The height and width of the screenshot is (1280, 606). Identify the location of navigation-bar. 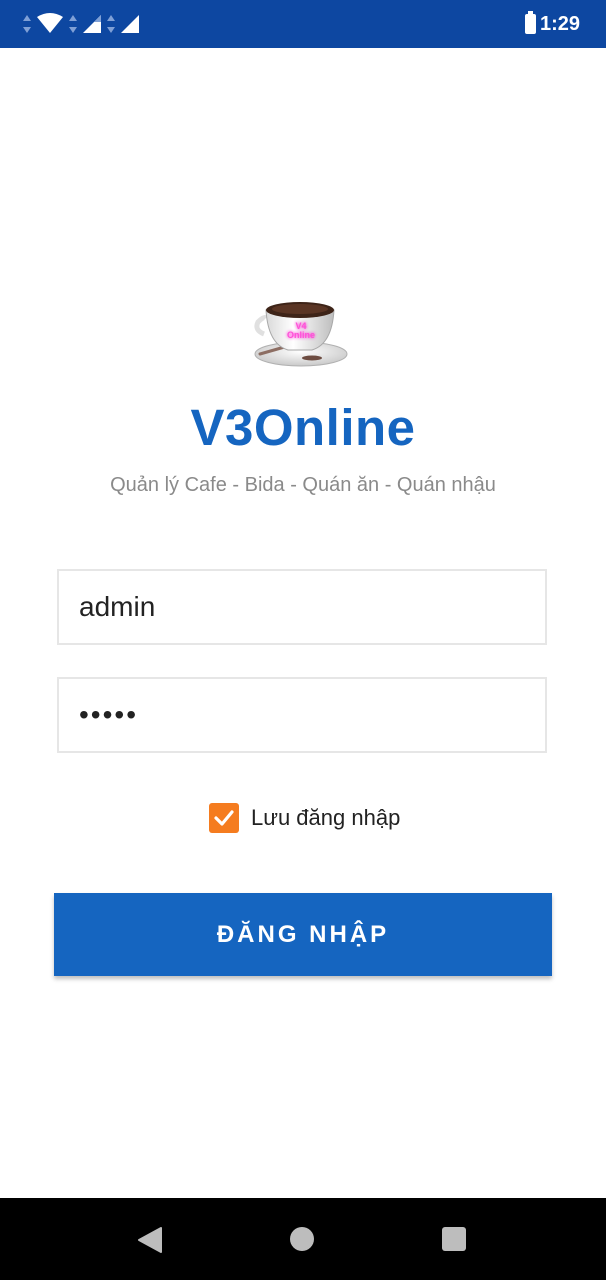
(303, 1239).